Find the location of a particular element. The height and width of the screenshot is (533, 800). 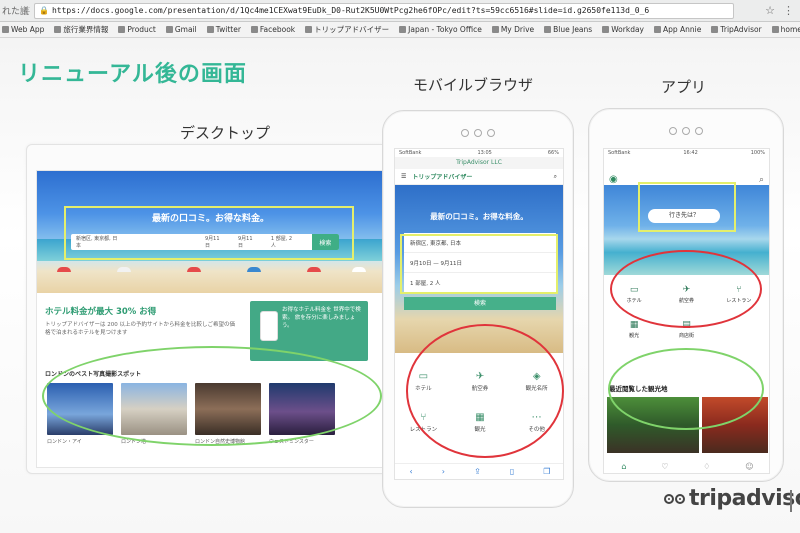

app-battery: 100% is located at coordinates (757, 153).